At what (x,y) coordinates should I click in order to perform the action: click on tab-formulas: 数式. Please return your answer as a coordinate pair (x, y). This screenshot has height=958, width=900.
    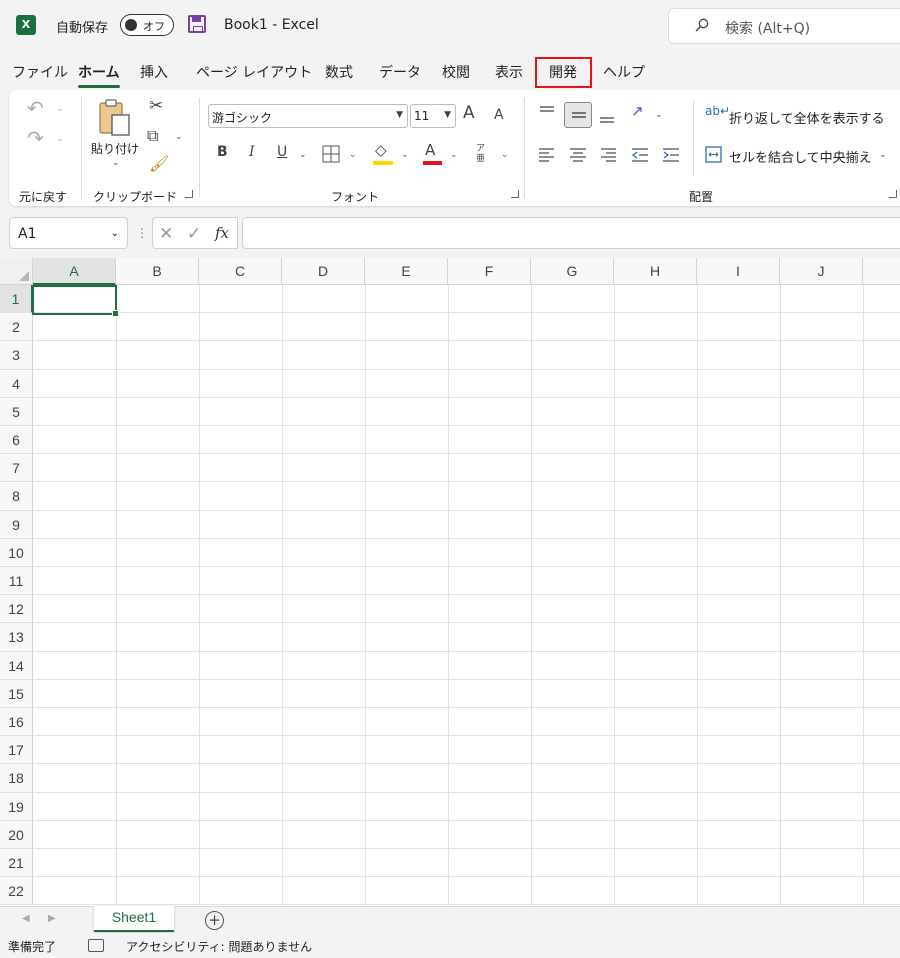
    Looking at the image, I should click on (339, 72).